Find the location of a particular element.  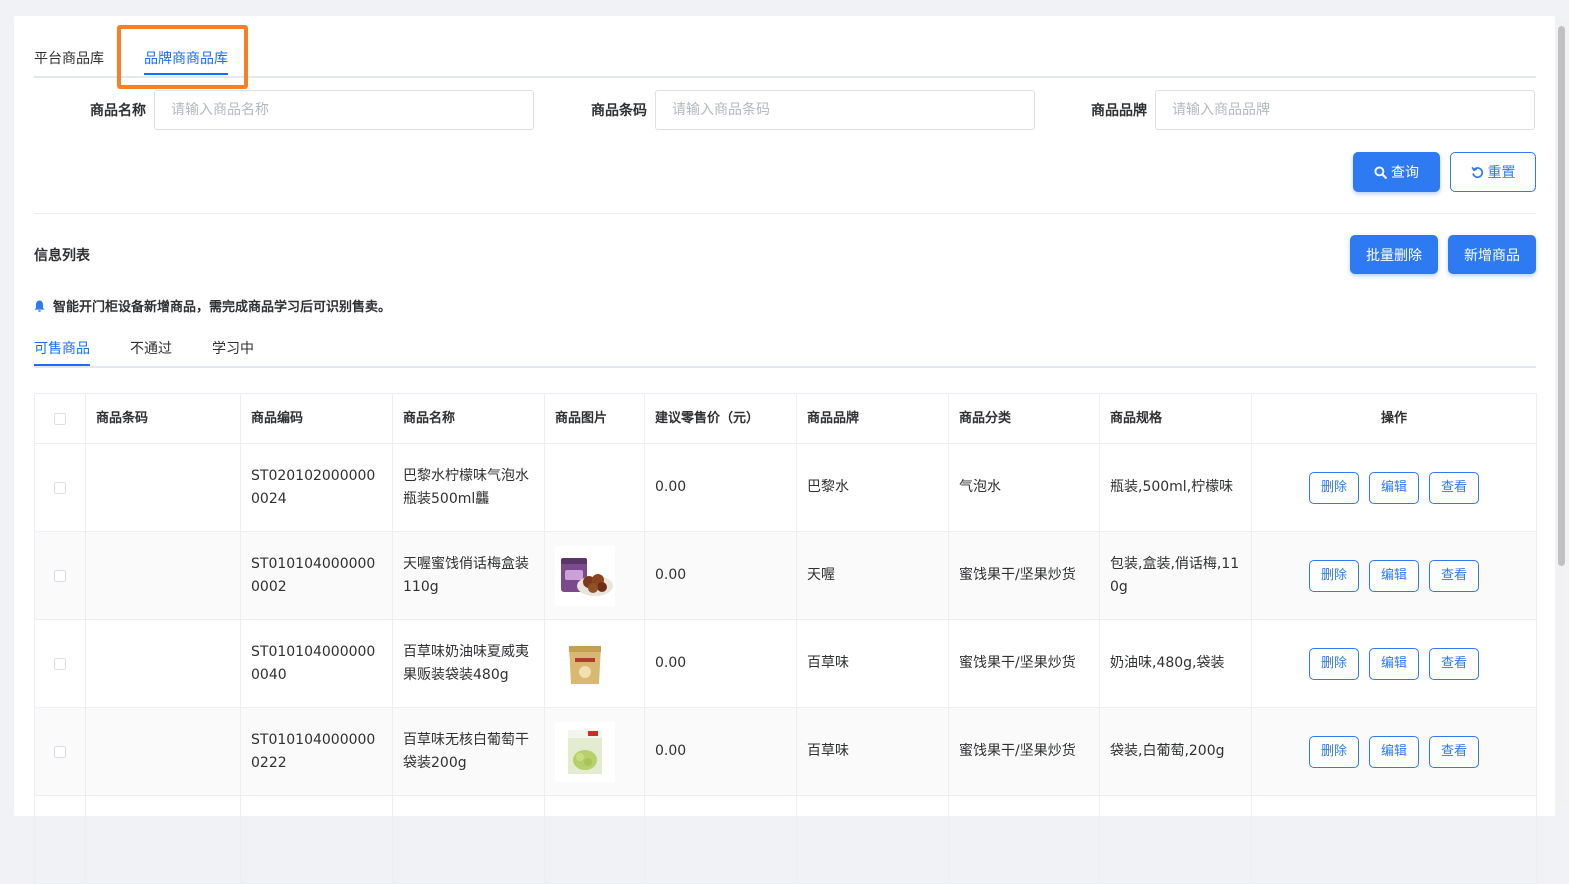

top-tabs: 平台商品库 品牌商商品库 is located at coordinates (785, 58).